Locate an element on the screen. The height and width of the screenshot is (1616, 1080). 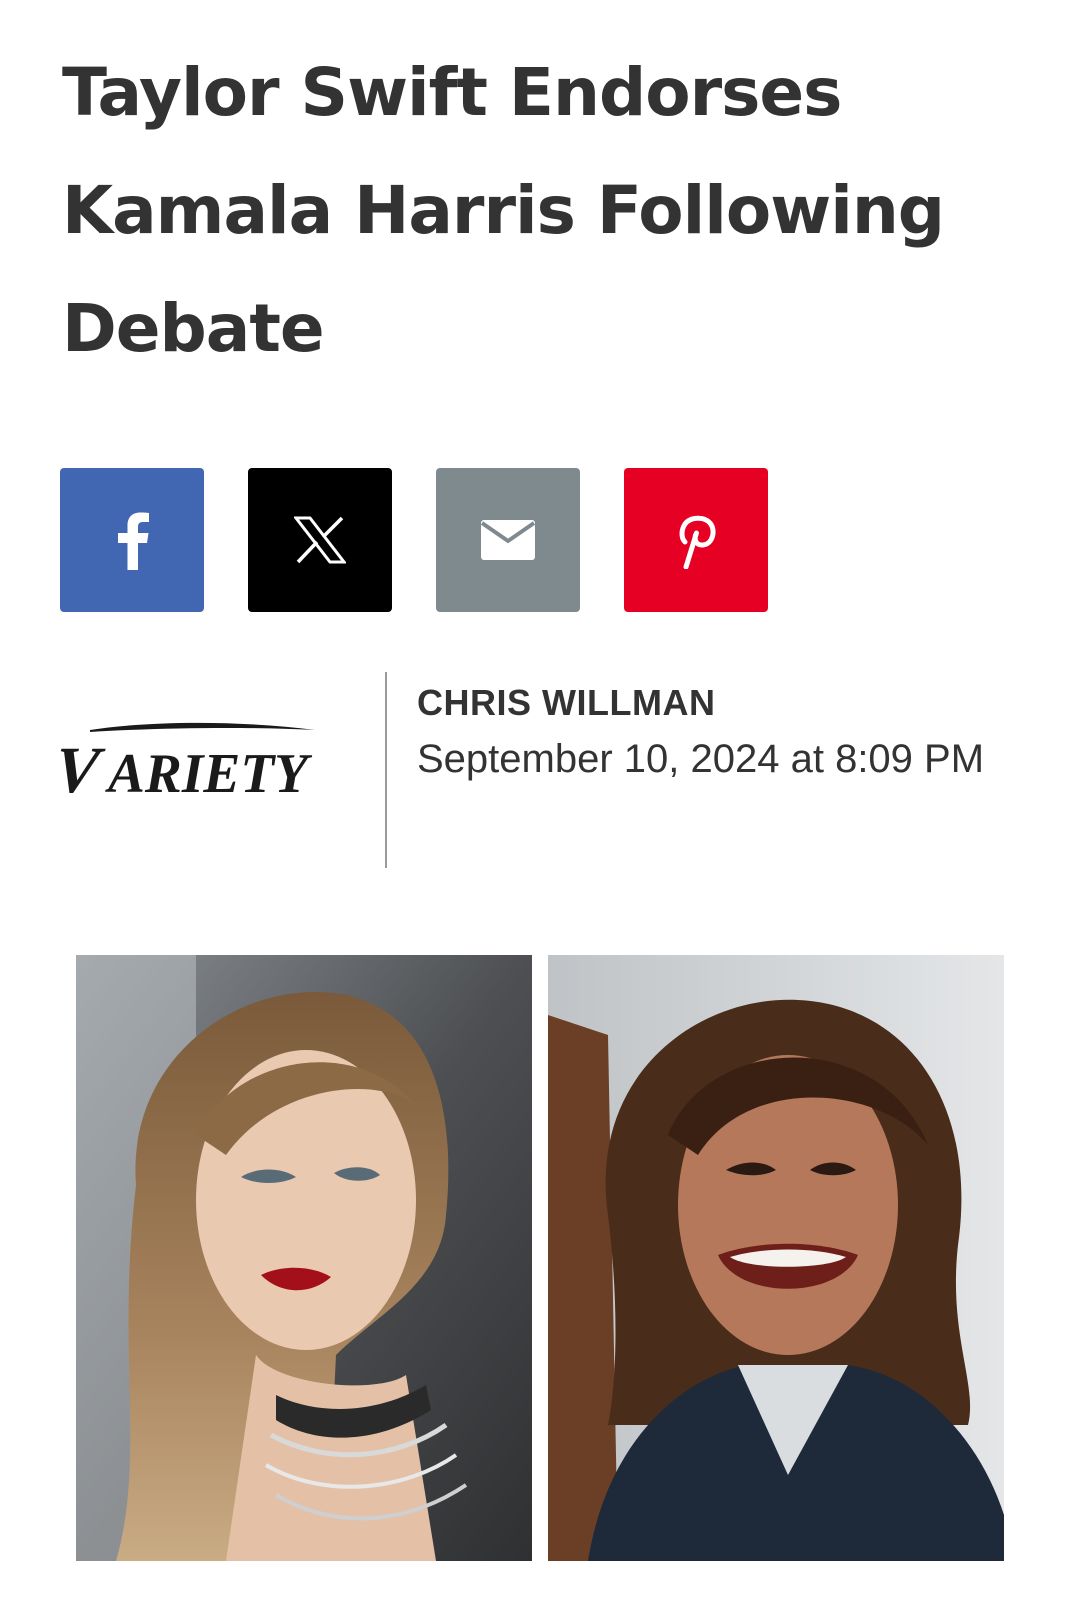
email-icon is located at coordinates (508, 540).